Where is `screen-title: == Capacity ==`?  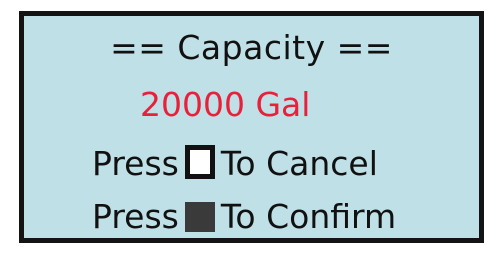
screen-title: == Capacity == is located at coordinates (251, 47).